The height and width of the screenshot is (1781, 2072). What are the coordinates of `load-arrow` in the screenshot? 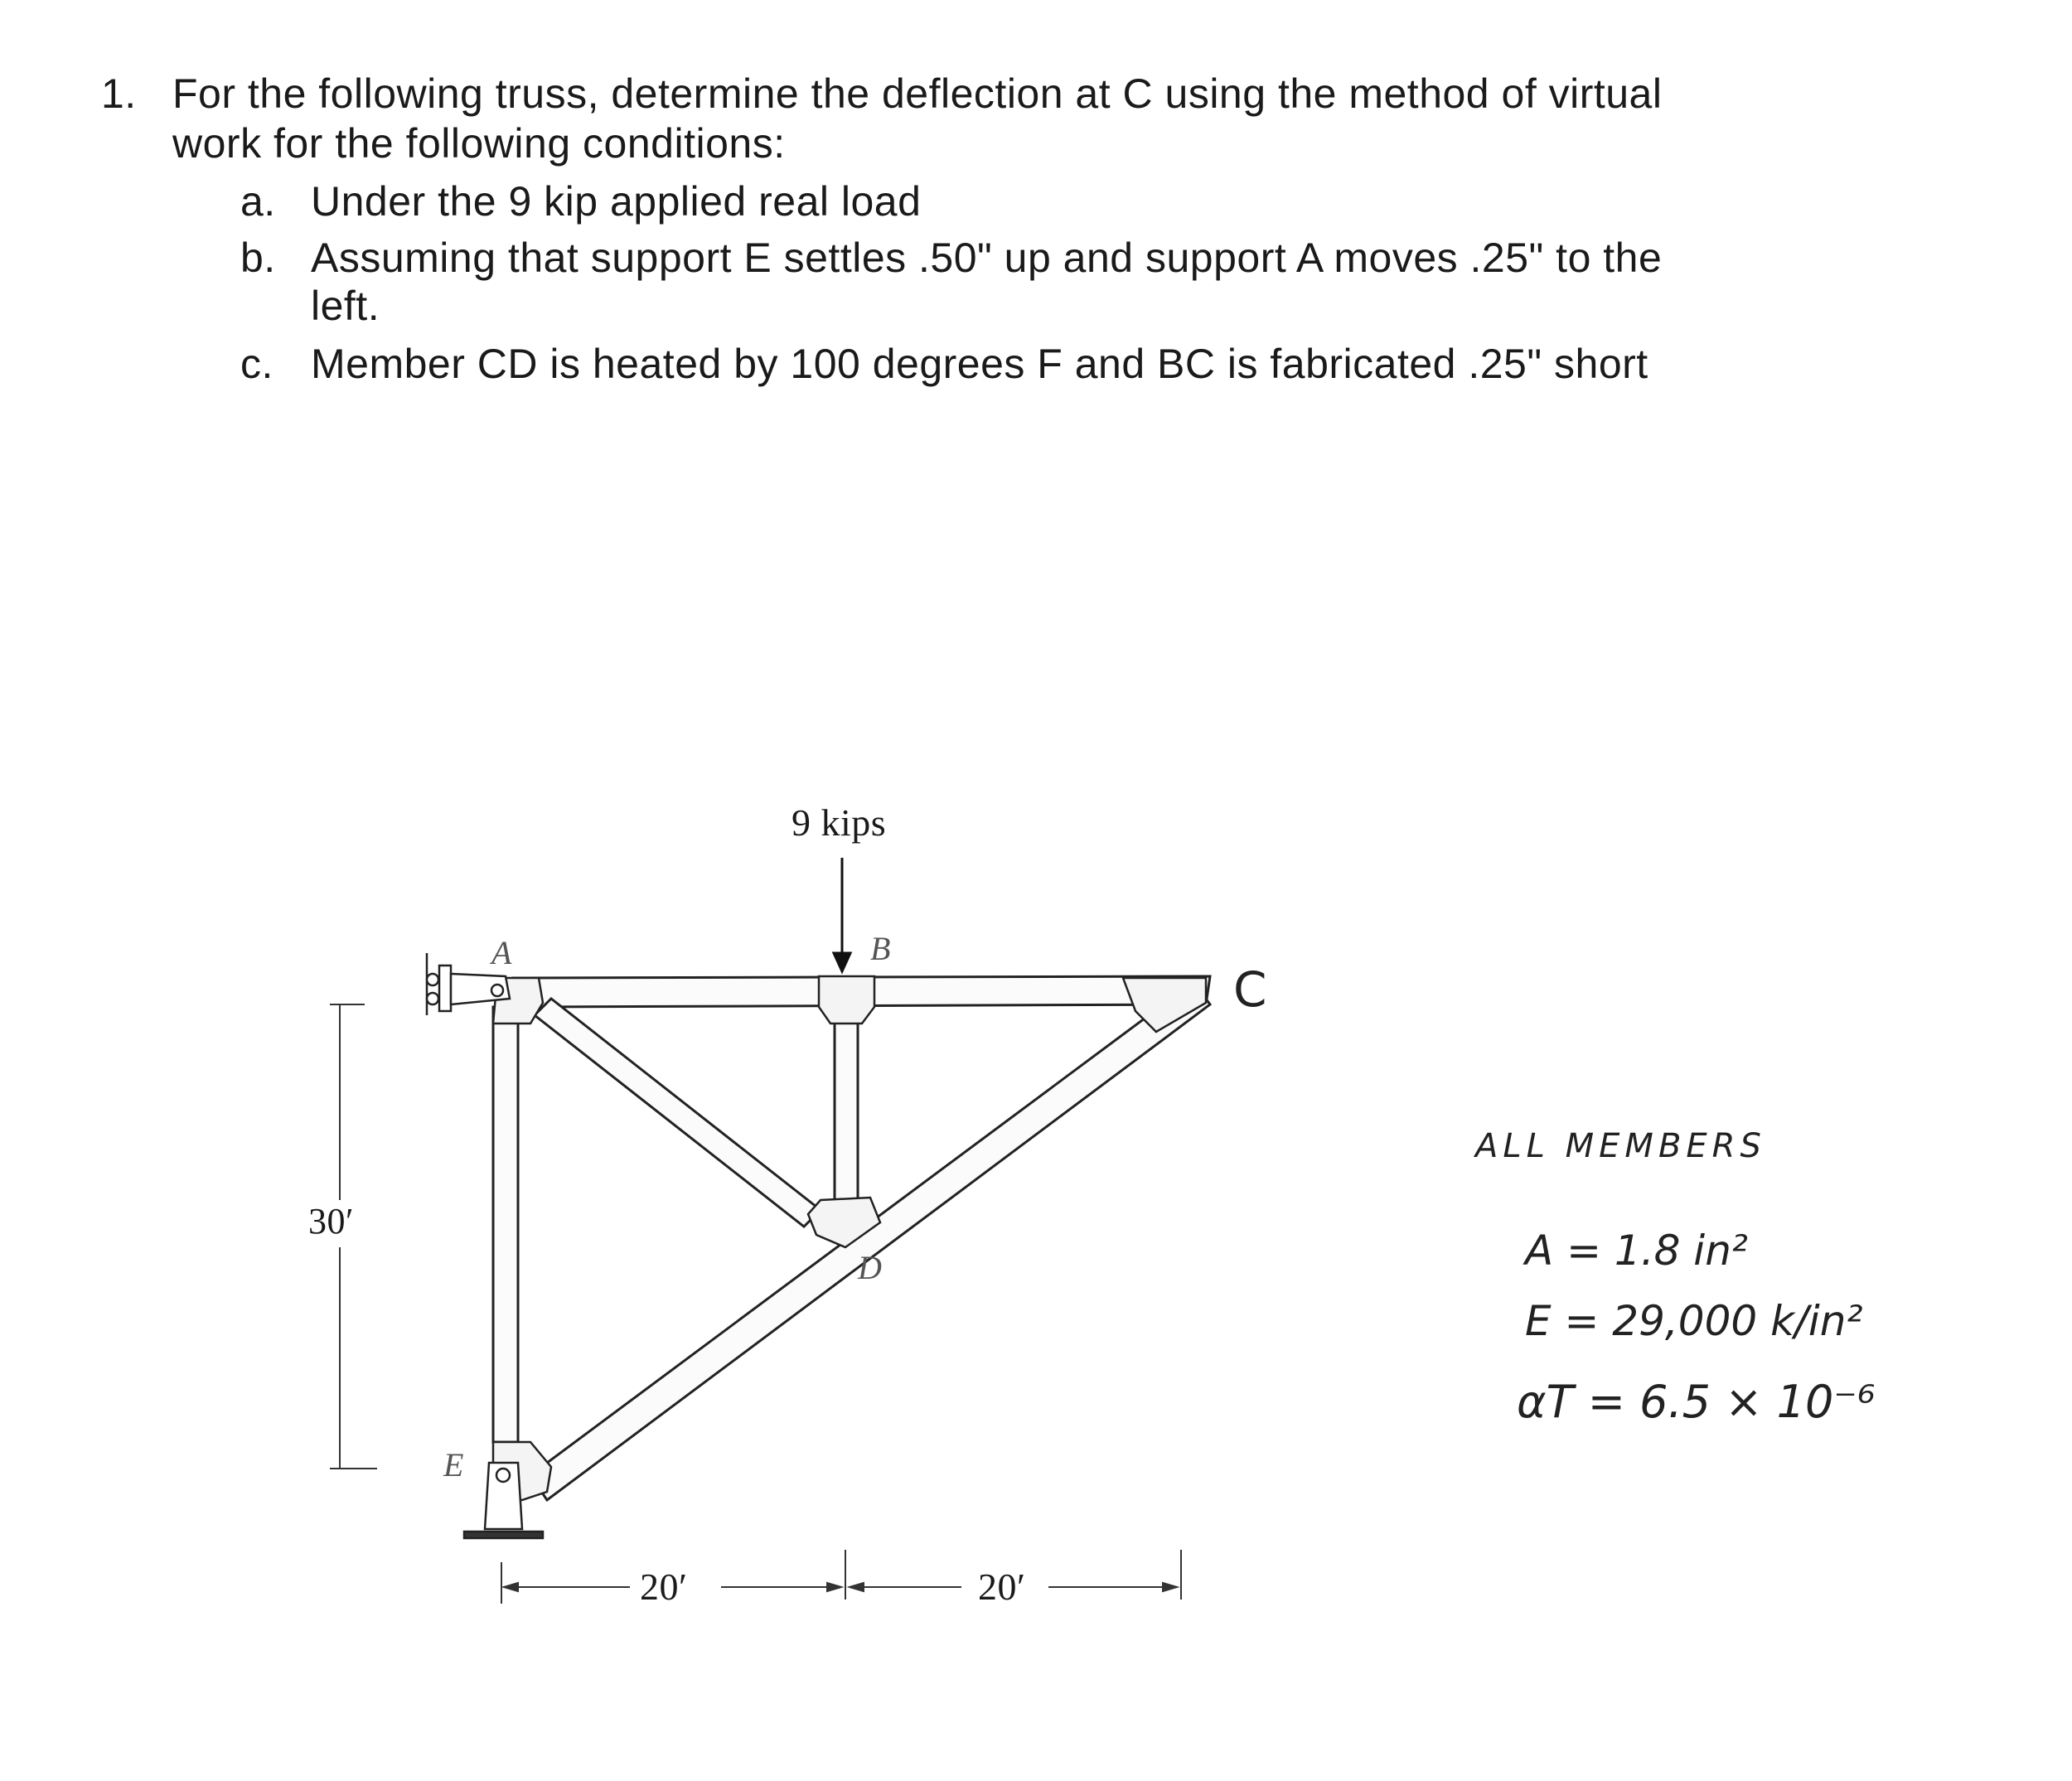 It's located at (842, 916).